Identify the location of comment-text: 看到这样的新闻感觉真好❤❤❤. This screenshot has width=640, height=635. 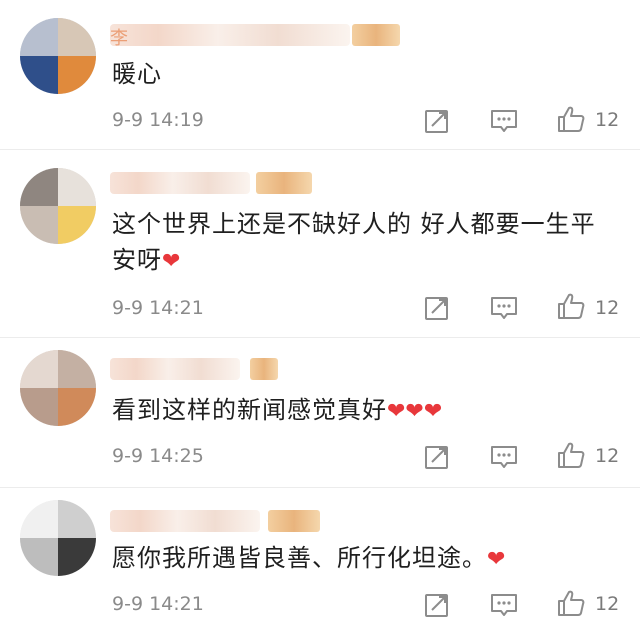
(277, 410).